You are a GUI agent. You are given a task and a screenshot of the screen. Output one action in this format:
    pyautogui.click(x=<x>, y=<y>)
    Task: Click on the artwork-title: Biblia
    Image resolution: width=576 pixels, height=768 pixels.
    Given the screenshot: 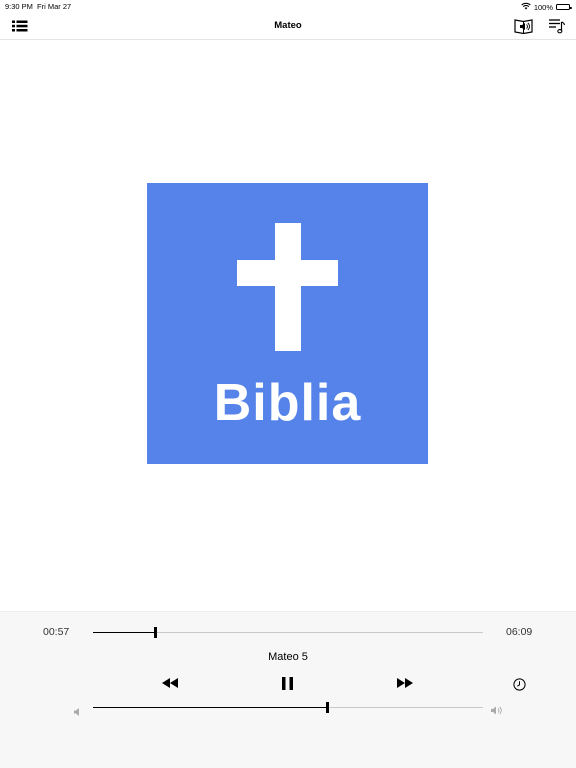 What is the action you would take?
    pyautogui.click(x=287, y=403)
    